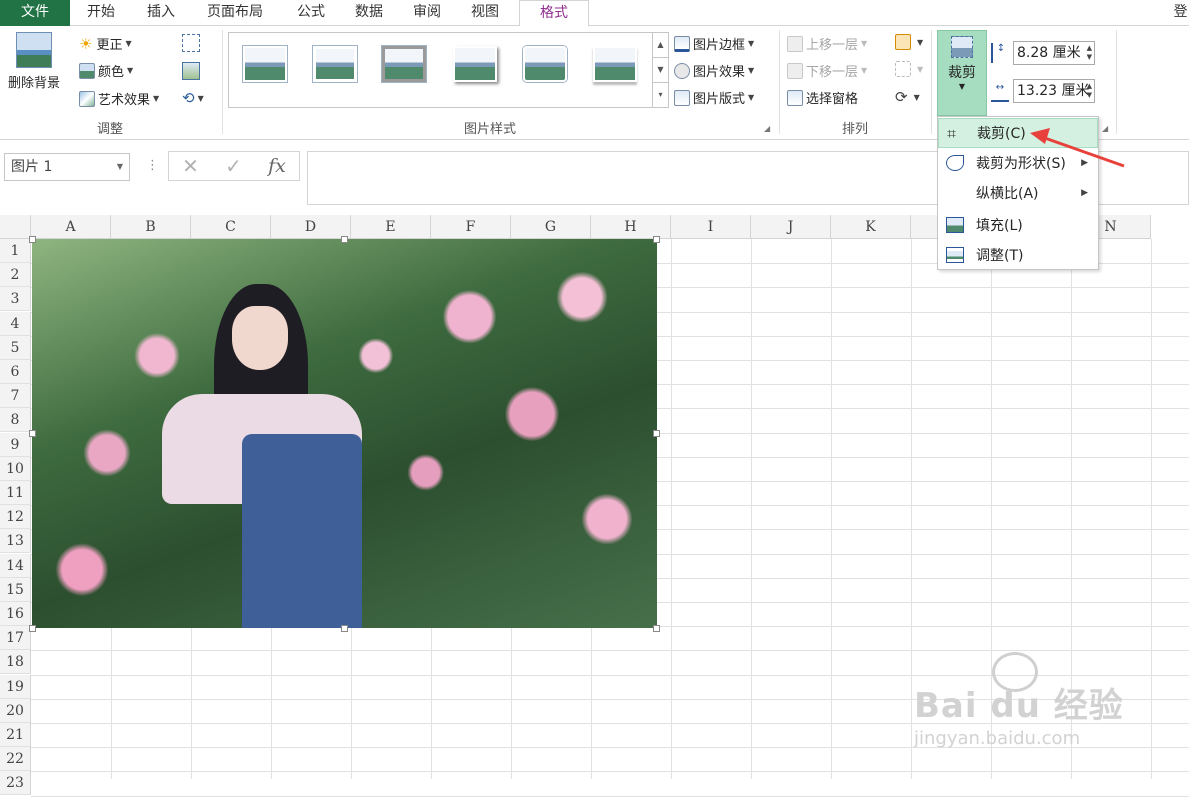 The image size is (1189, 797). I want to click on row-header-5: 5, so click(15, 347).